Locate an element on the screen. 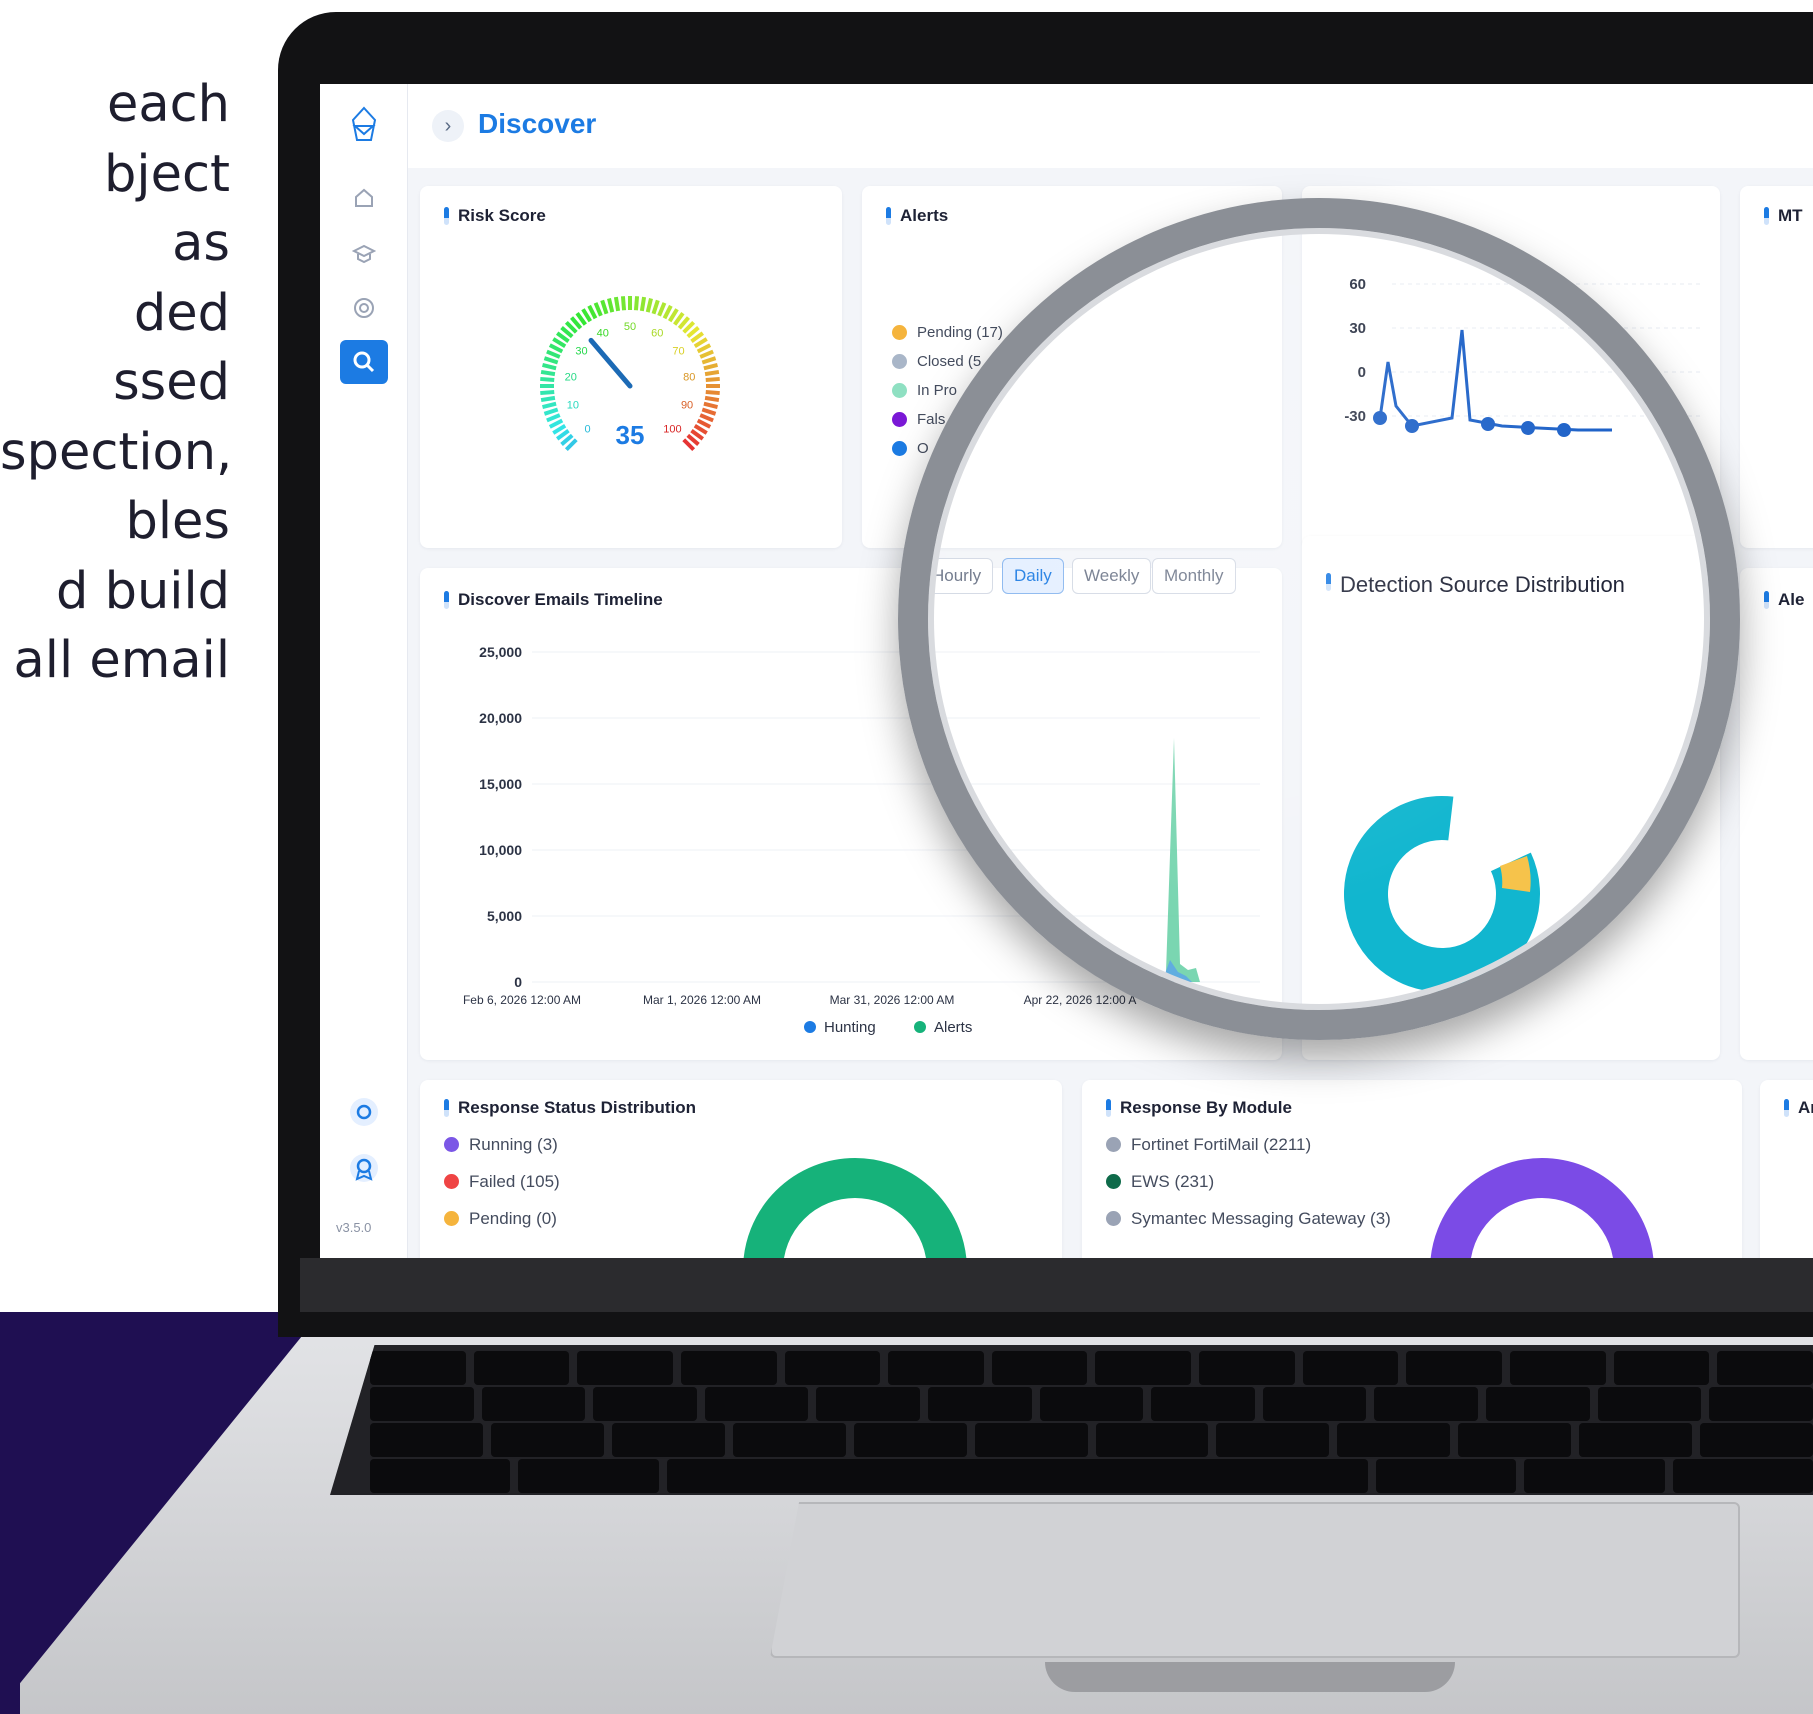 The image size is (1813, 1714). alerts-right-card: Ale is located at coordinates (1776, 814).